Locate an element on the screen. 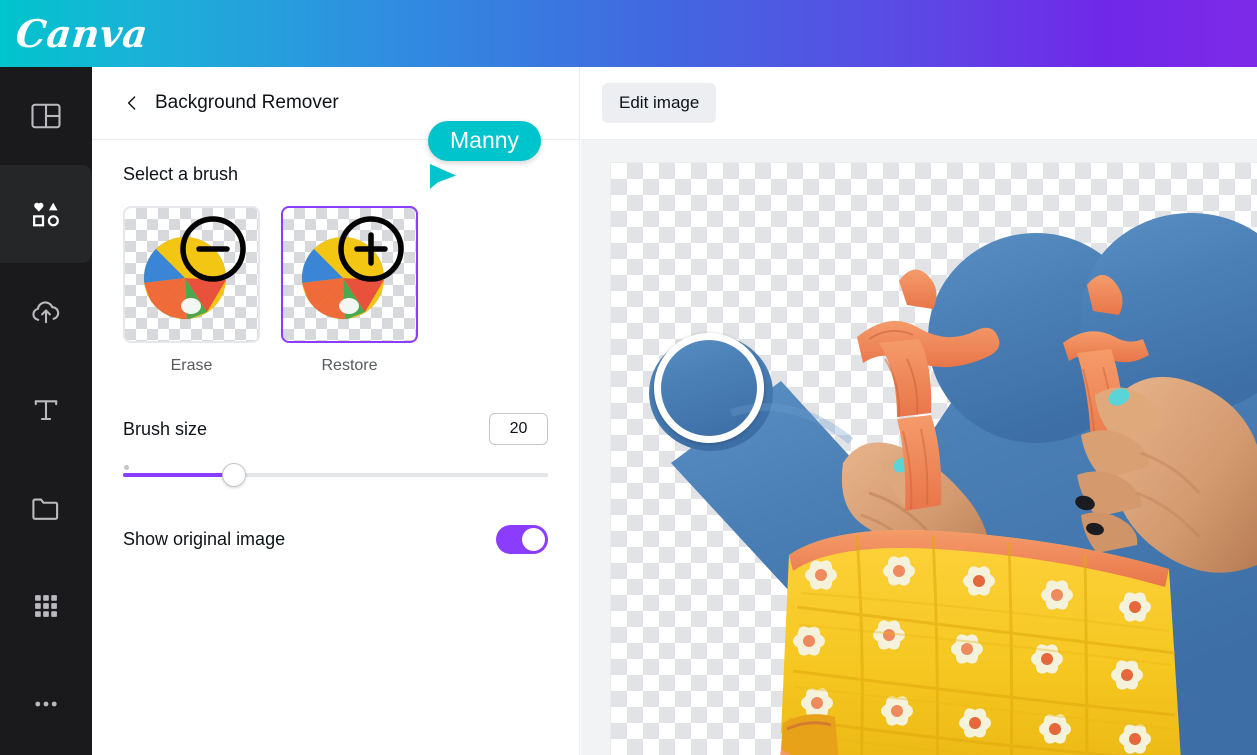 The height and width of the screenshot is (755, 1257). sidebar-item-projects is located at coordinates (46, 508).